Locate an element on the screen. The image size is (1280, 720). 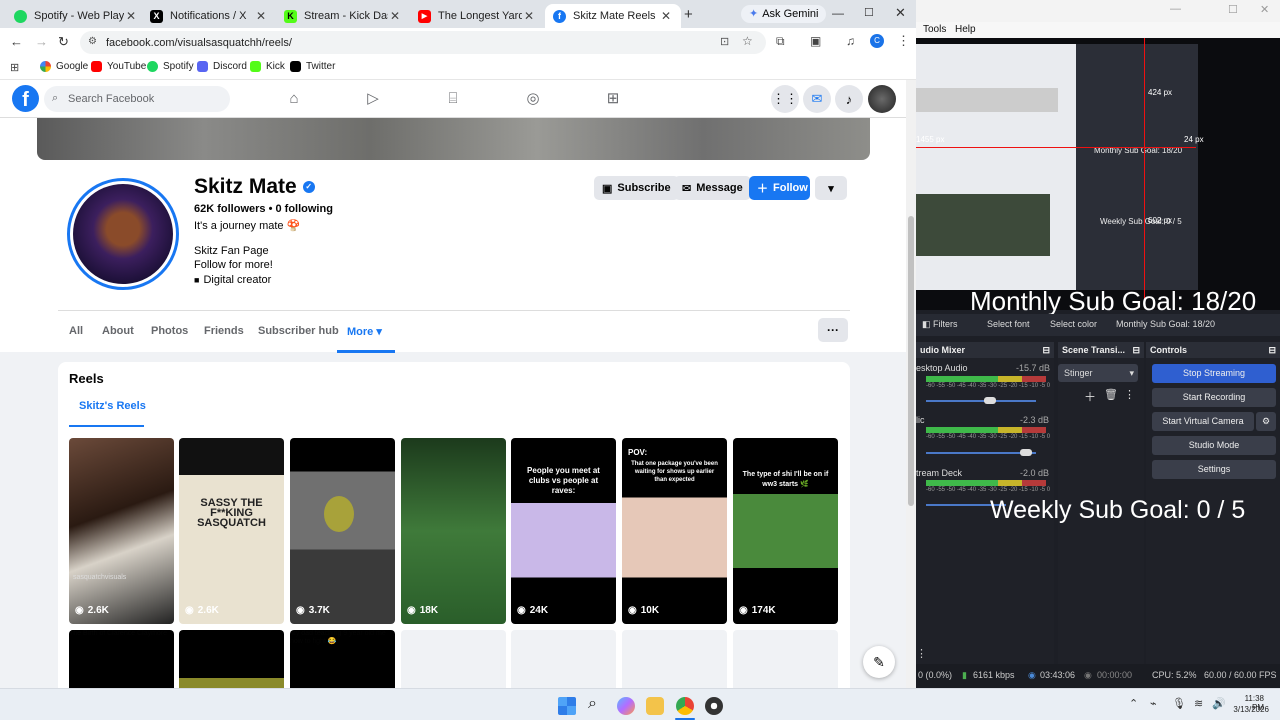
transition-select: Stinger ▾ is located at coordinates (1098, 373).